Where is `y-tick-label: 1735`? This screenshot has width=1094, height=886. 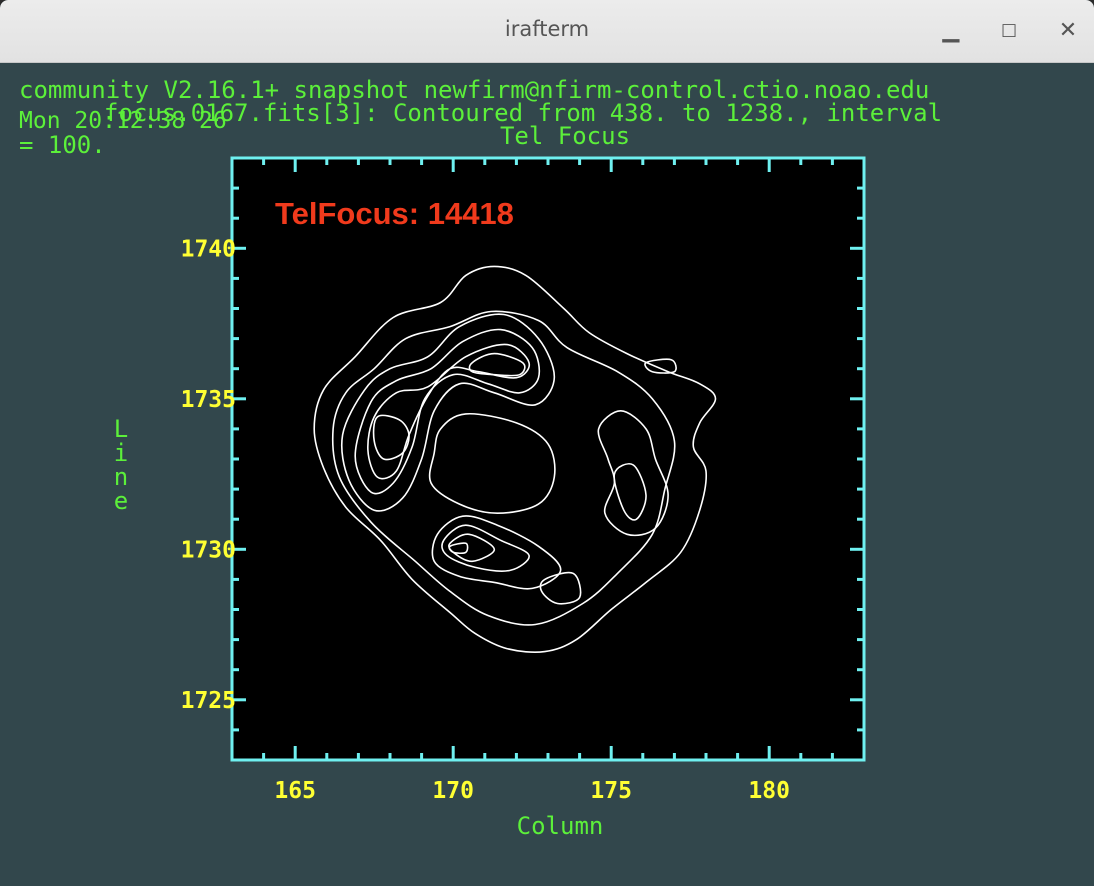 y-tick-label: 1735 is located at coordinates (208, 400).